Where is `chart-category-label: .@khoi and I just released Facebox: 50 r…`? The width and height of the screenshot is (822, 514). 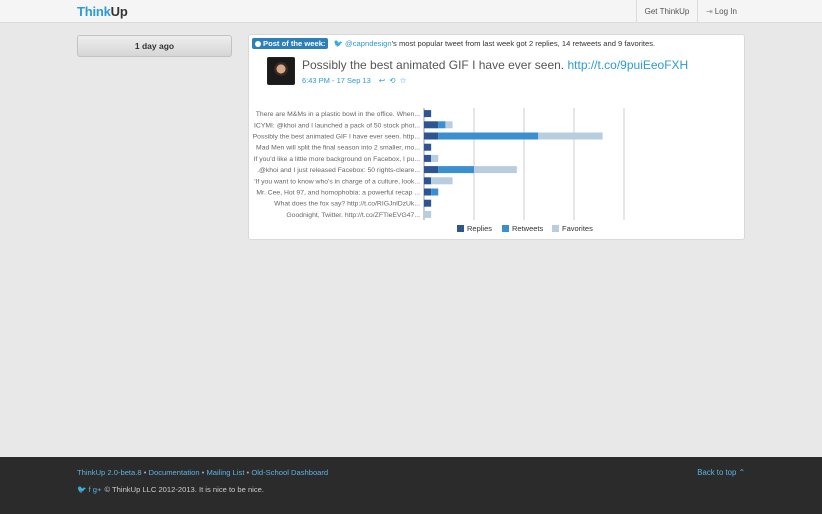 chart-category-label: .@khoi and I just released Facebox: 50 r… is located at coordinates (338, 170).